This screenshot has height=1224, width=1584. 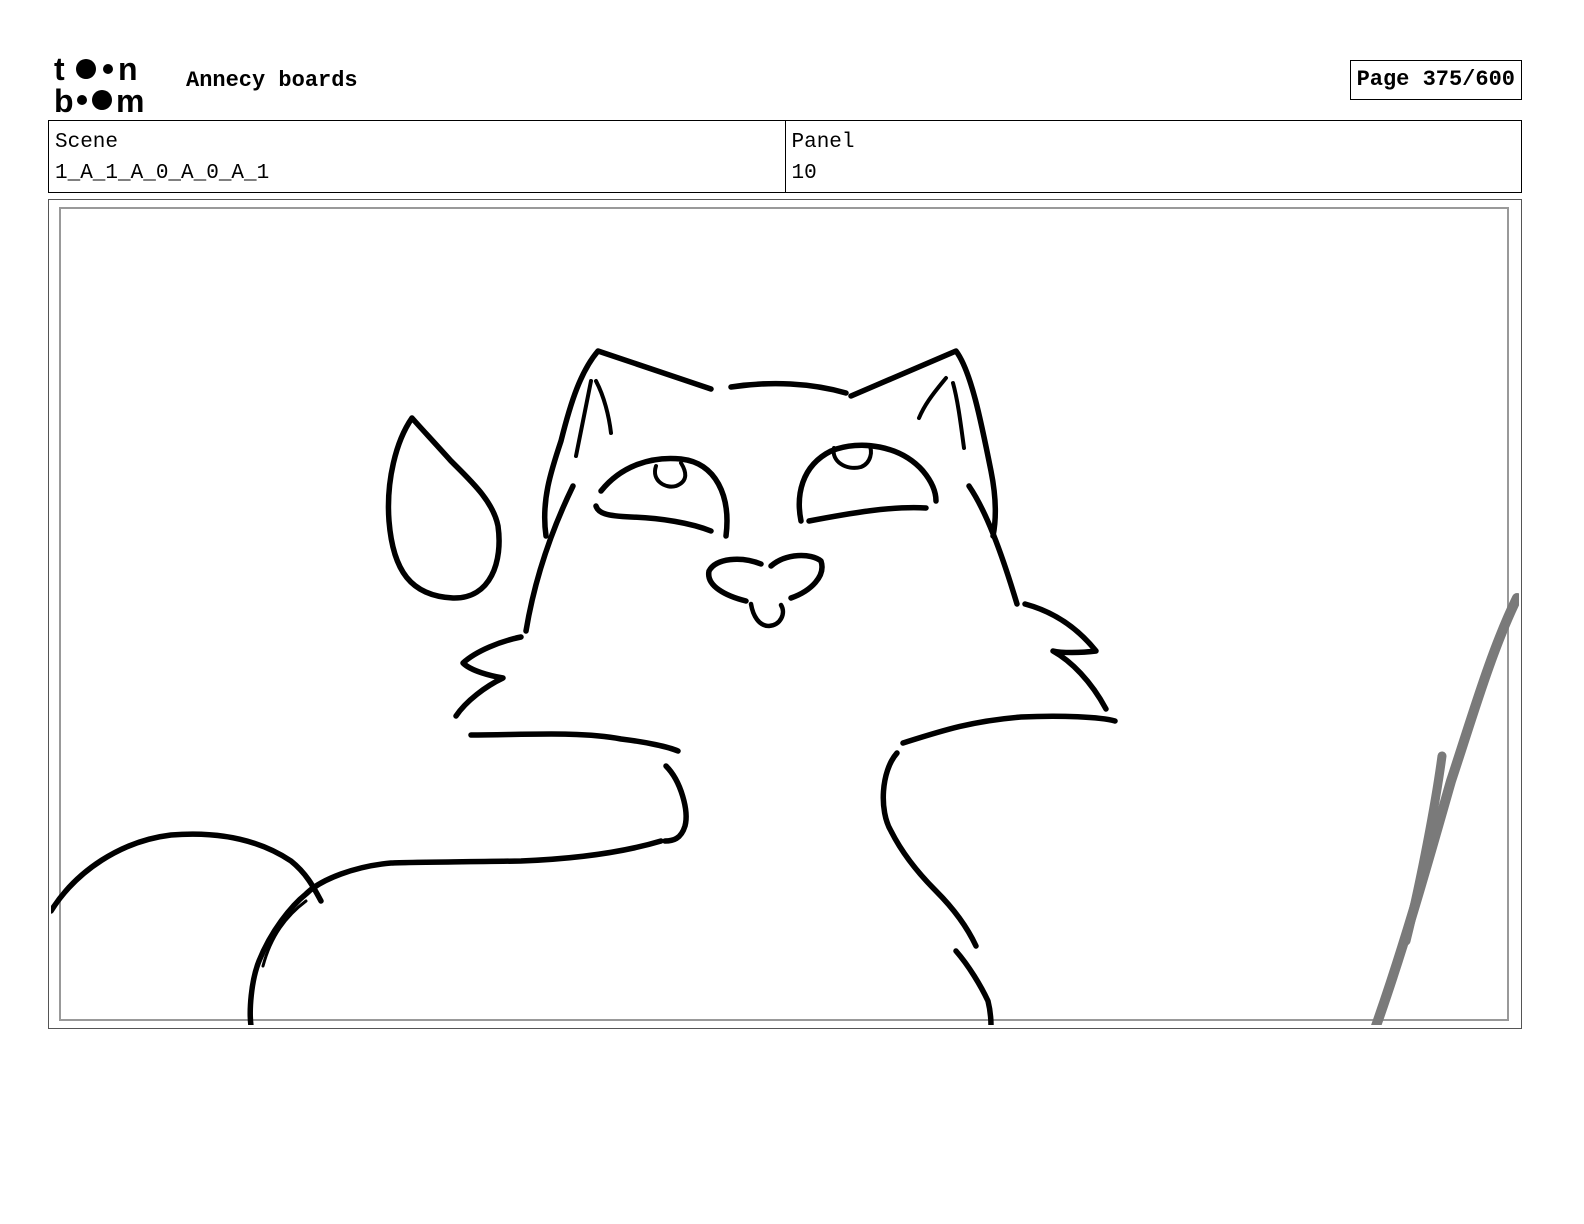 I want to click on scene-cell: Scene 1_A_1_A_0_A_0_A_1, so click(x=417, y=156).